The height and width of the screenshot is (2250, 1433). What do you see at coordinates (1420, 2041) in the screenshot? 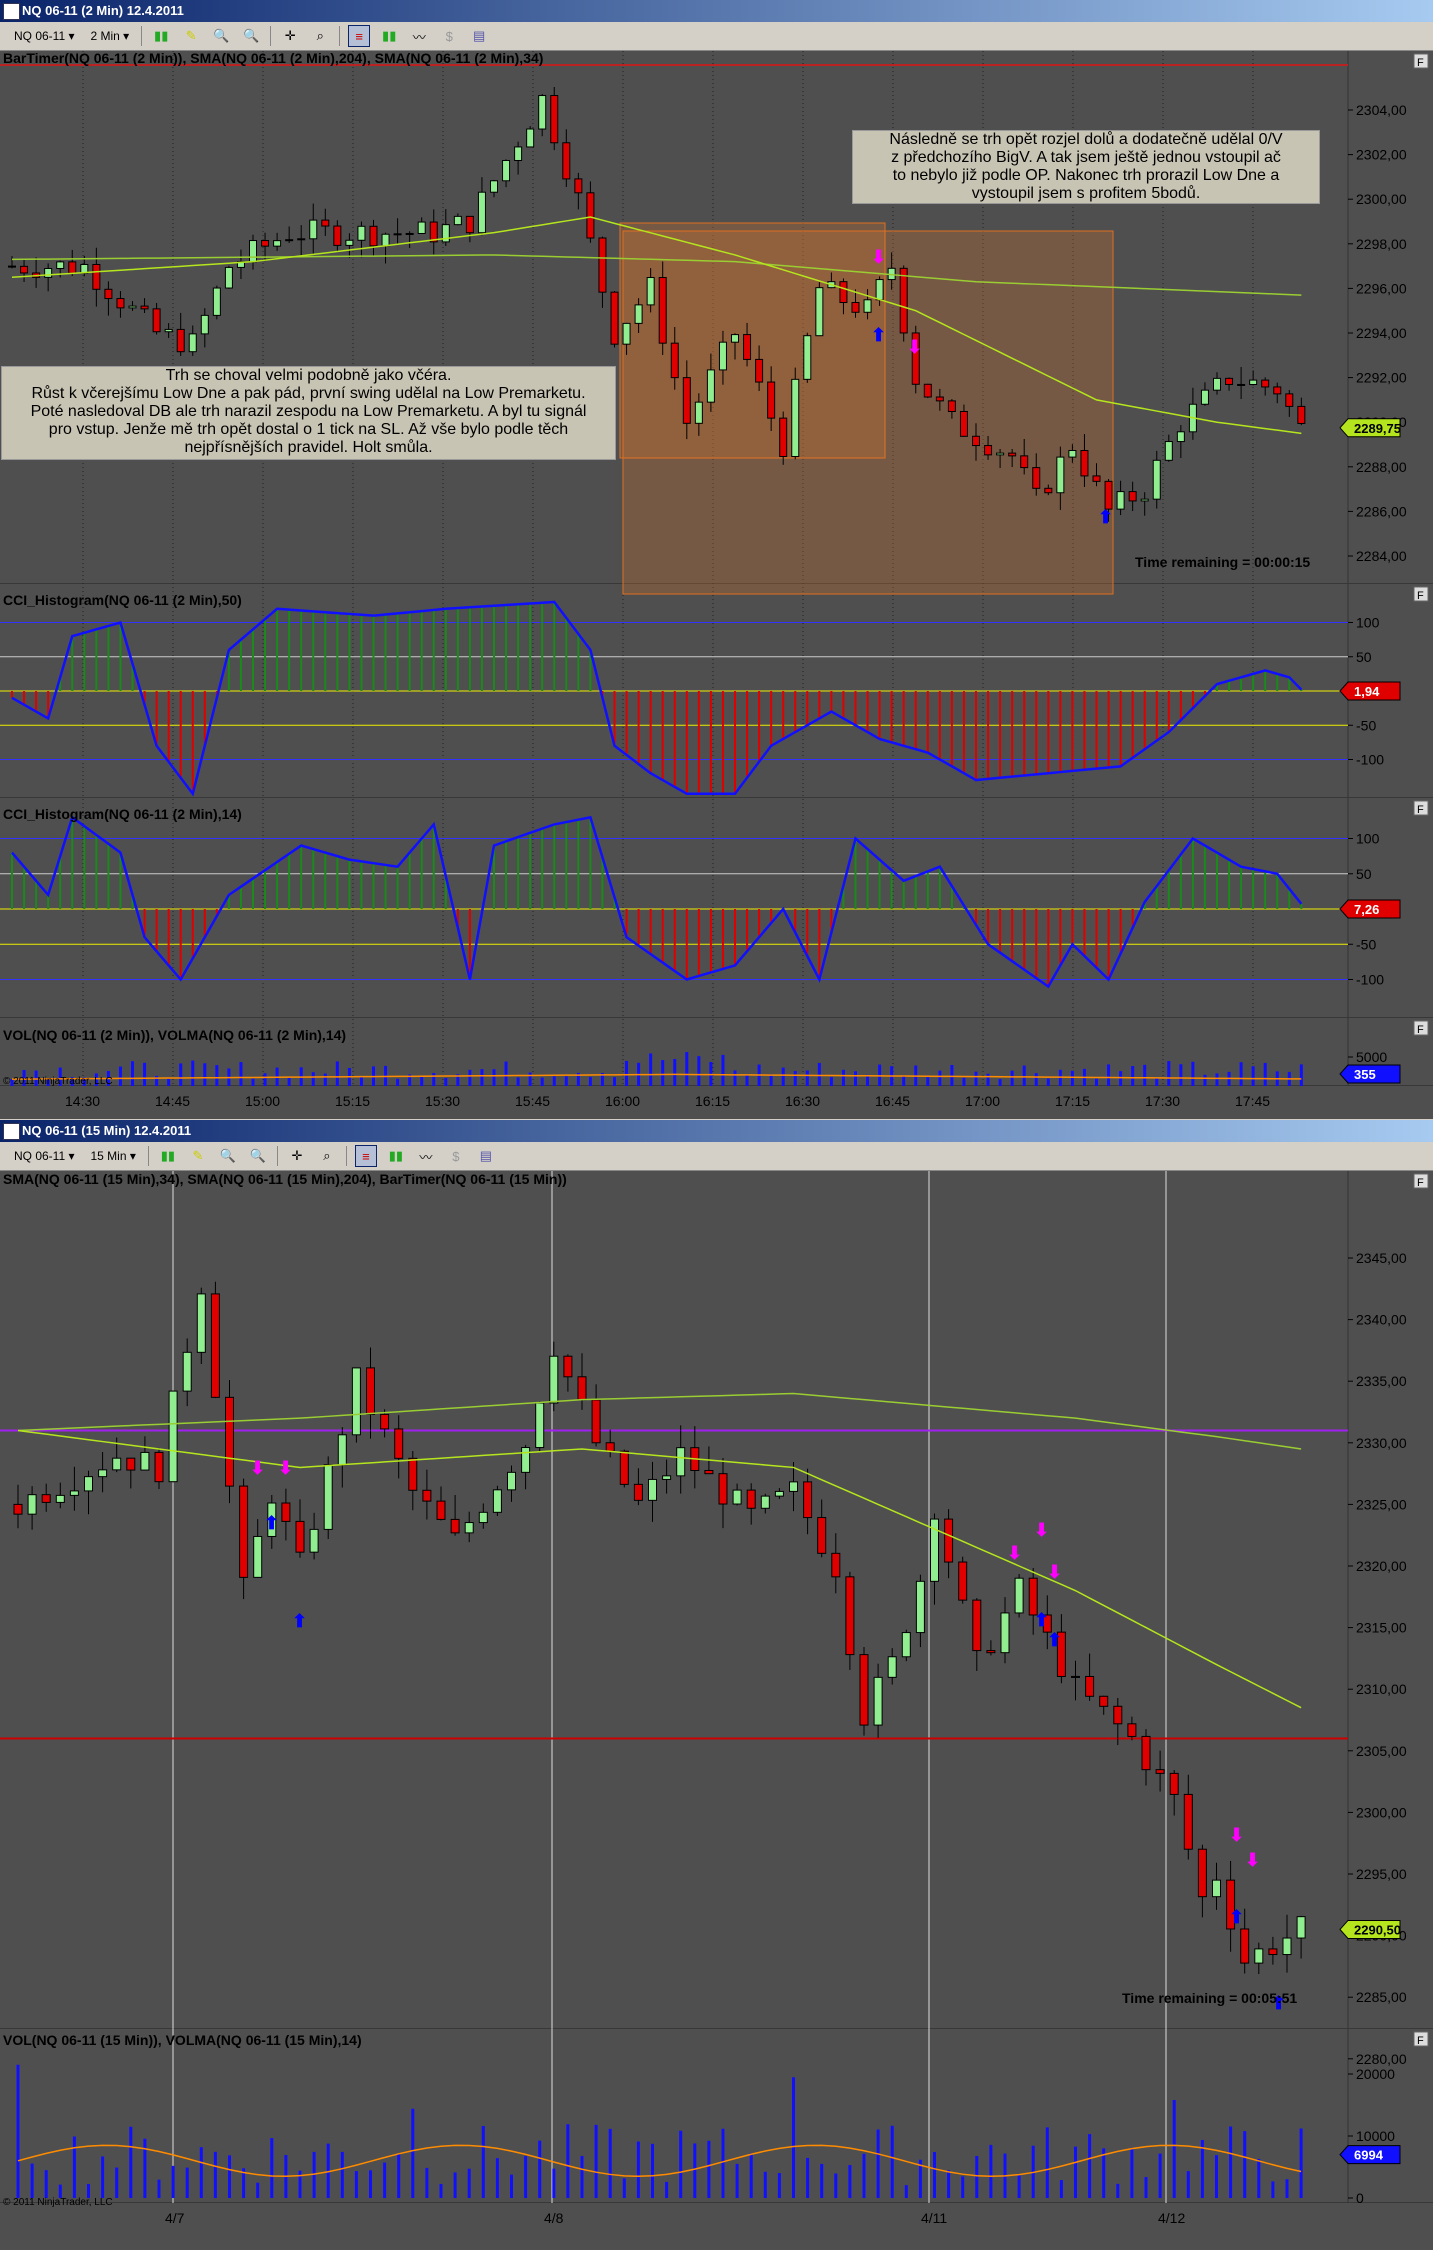
I see `panel-F-label: F` at bounding box center [1420, 2041].